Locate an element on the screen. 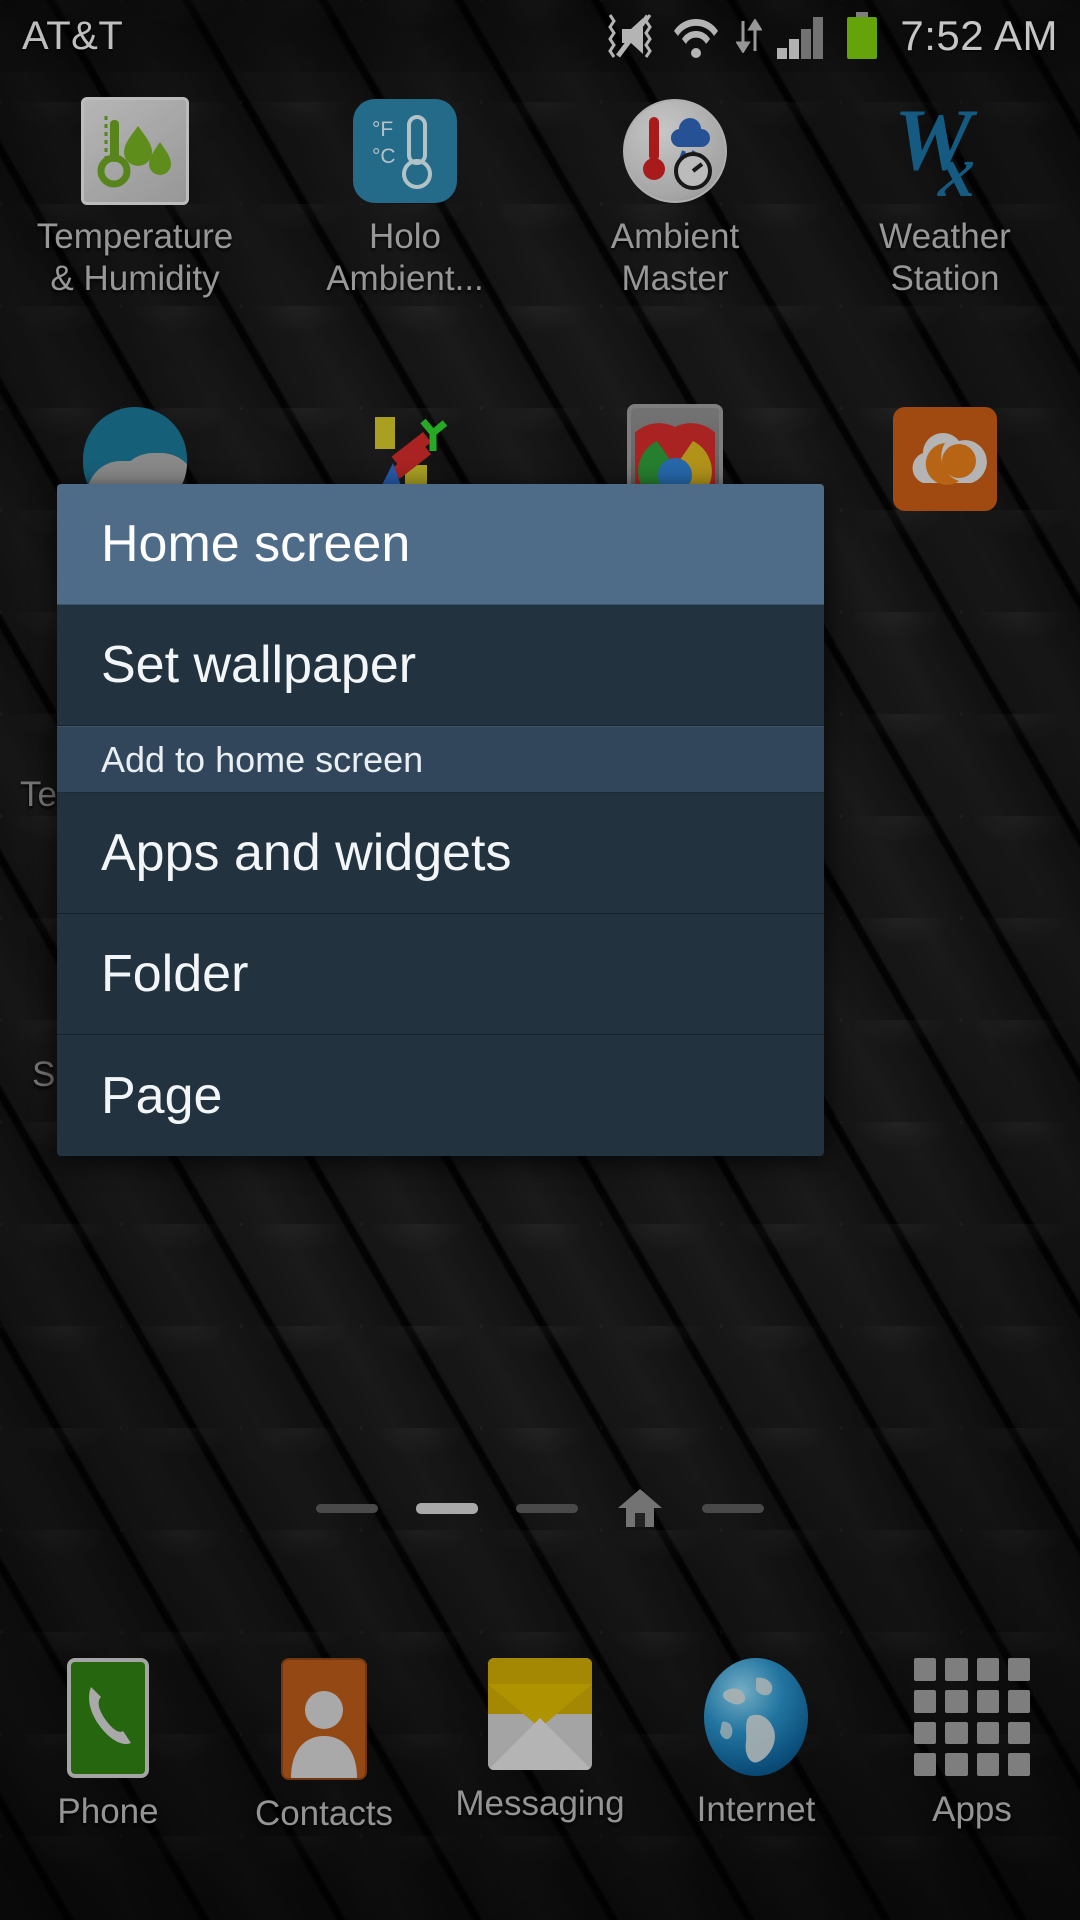 The height and width of the screenshot is (1920, 1080). menu-section-label: Add to home screen is located at coordinates (262, 759).